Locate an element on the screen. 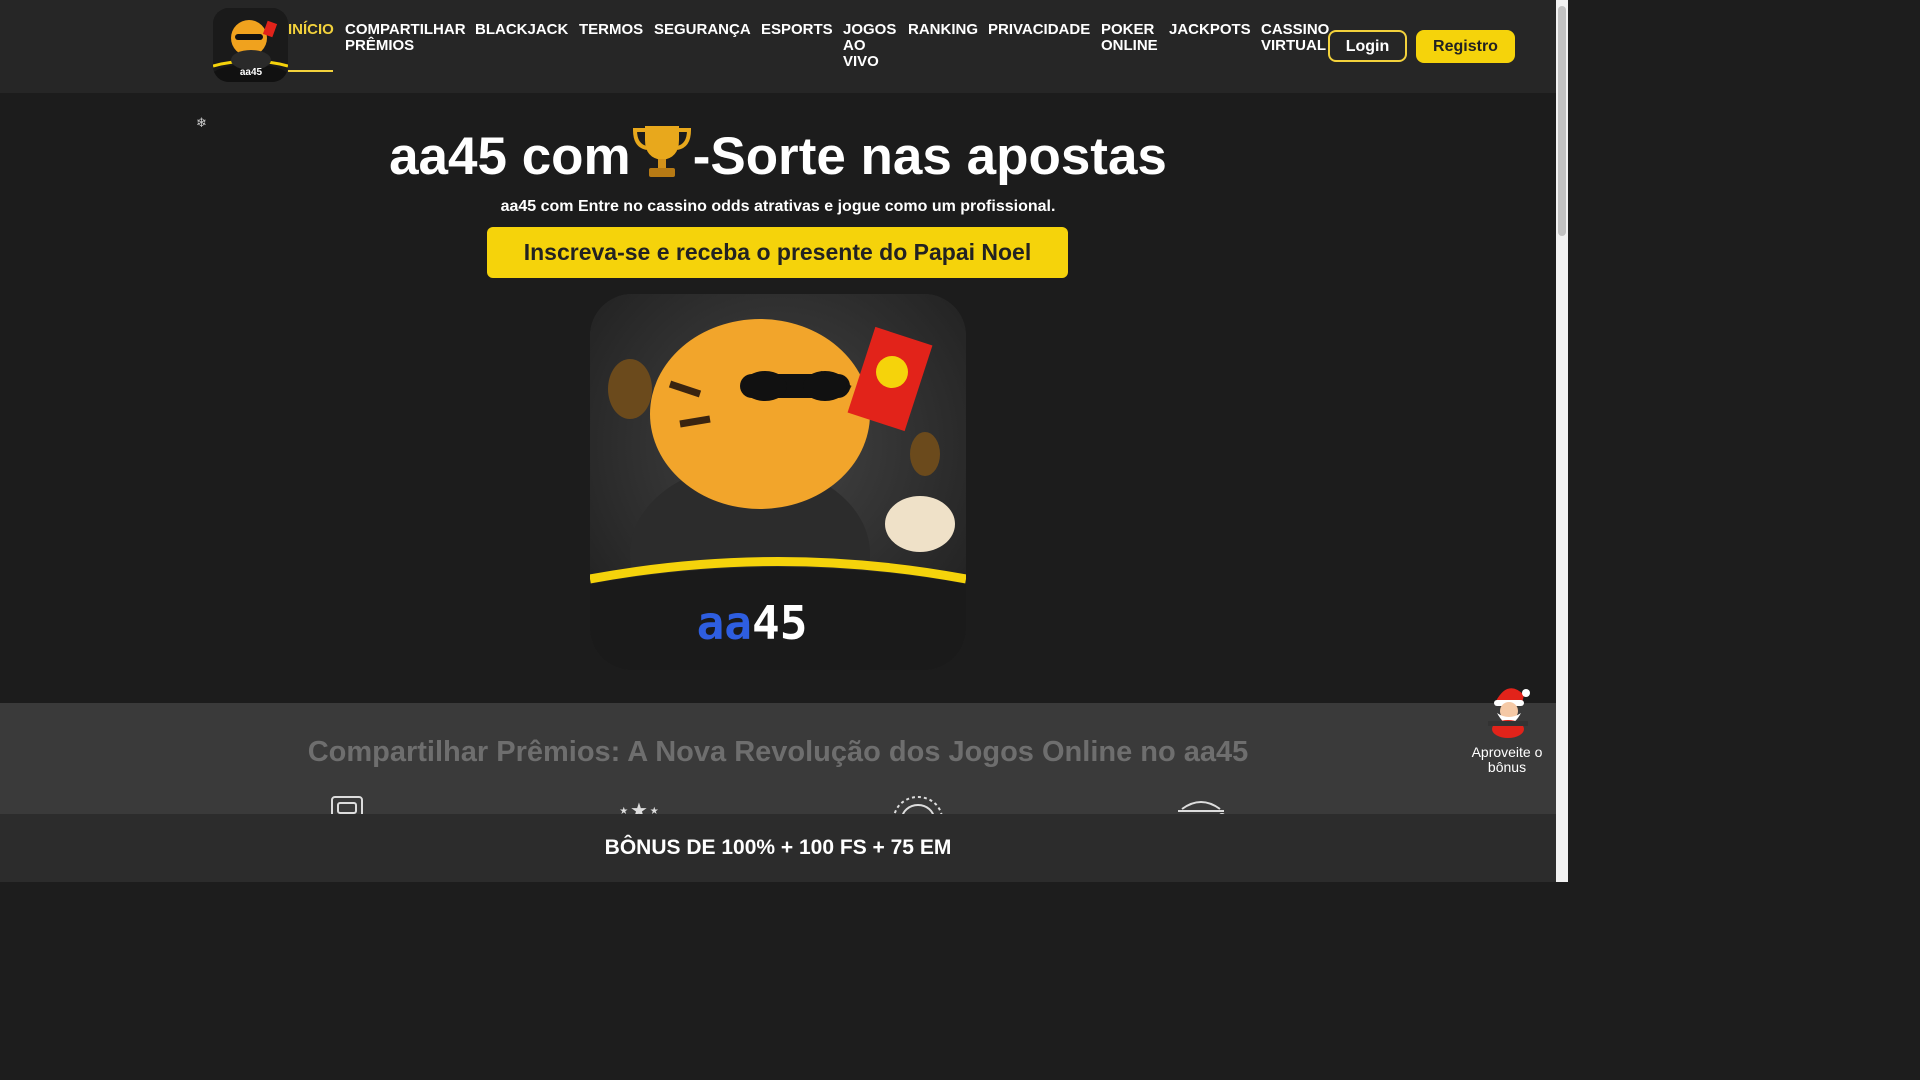 The height and width of the screenshot is (1080, 1920). nav-jogos-ao-vivo: JOGOS AO VIVO is located at coordinates (869, 46).